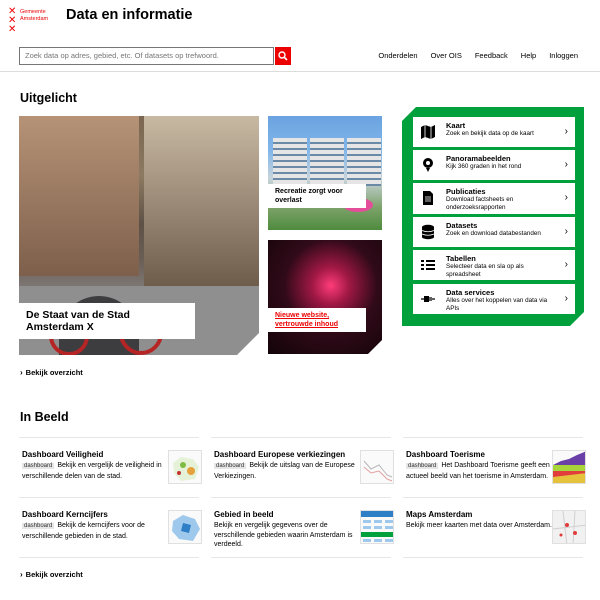 This screenshot has height=600, width=600. Describe the element at coordinates (446, 55) in the screenshot. I see `nav-over-ois: Over OIS` at that location.